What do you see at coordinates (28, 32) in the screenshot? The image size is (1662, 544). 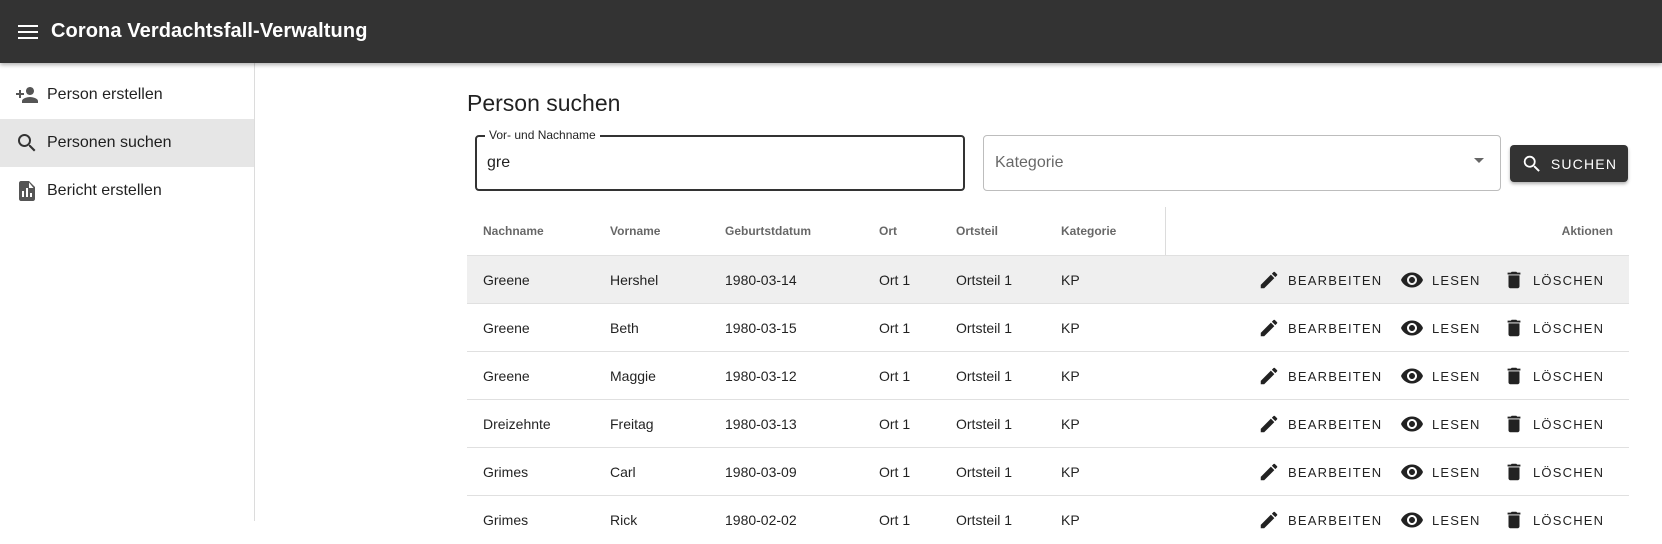 I see `menu-icon` at bounding box center [28, 32].